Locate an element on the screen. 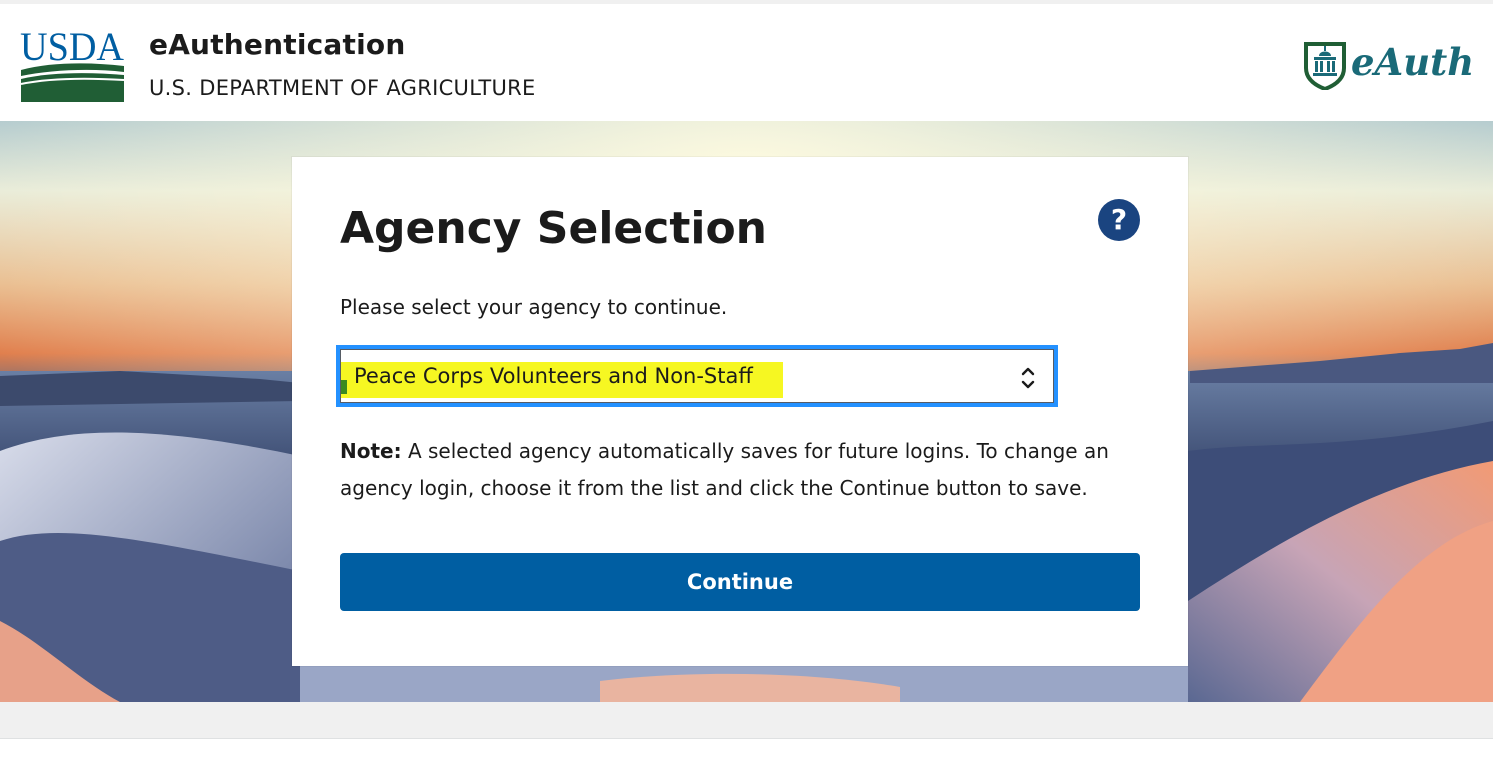  usda-logo: USDA is located at coordinates (73, 64).